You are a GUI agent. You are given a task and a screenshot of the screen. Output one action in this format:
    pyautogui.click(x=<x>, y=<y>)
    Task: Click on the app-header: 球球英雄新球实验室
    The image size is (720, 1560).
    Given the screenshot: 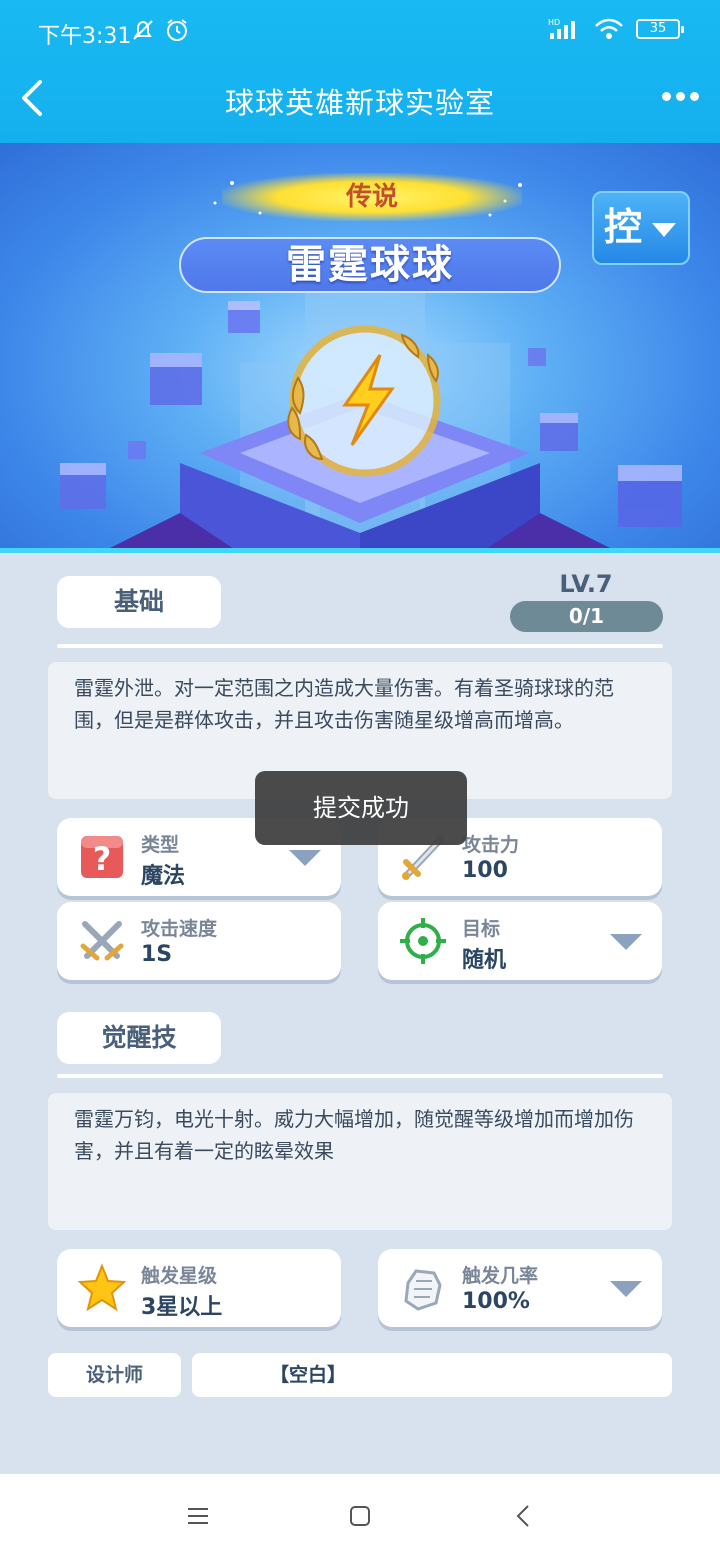 What is the action you would take?
    pyautogui.click(x=360, y=98)
    